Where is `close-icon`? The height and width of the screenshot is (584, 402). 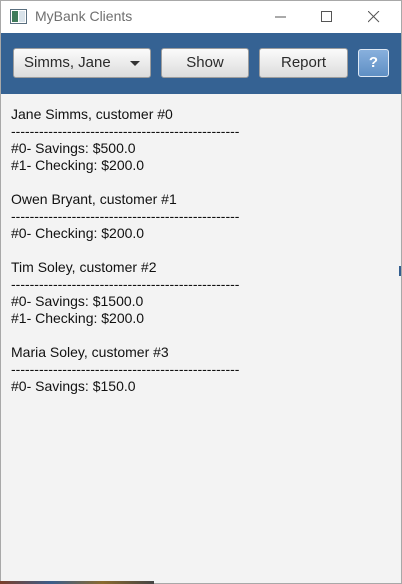 close-icon is located at coordinates (374, 17).